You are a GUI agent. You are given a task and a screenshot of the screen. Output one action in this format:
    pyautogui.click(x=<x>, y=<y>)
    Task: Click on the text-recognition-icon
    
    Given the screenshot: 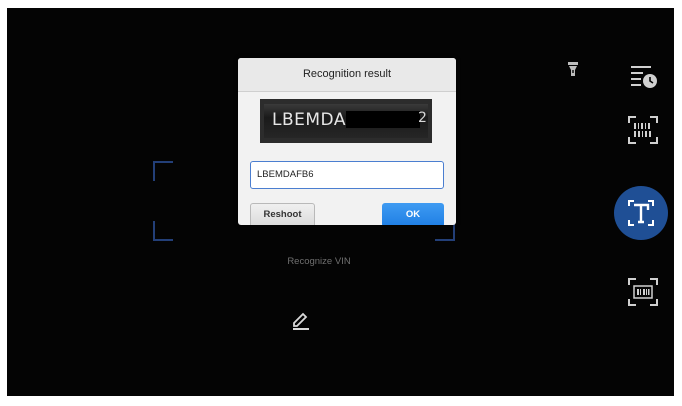 What is the action you would take?
    pyautogui.click(x=641, y=213)
    